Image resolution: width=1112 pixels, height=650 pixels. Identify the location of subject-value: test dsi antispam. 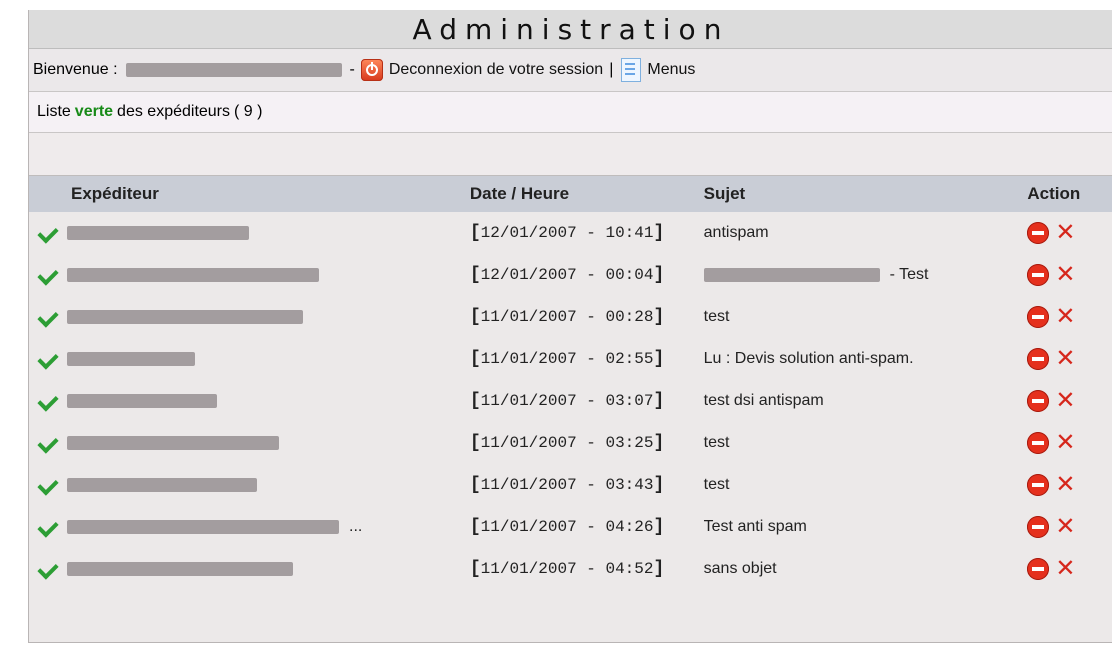
(763, 400).